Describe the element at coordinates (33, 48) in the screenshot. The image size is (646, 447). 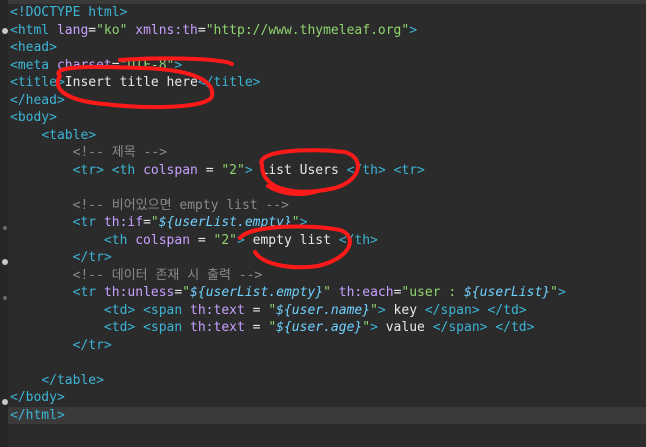
I see `code-line: <head>` at that location.